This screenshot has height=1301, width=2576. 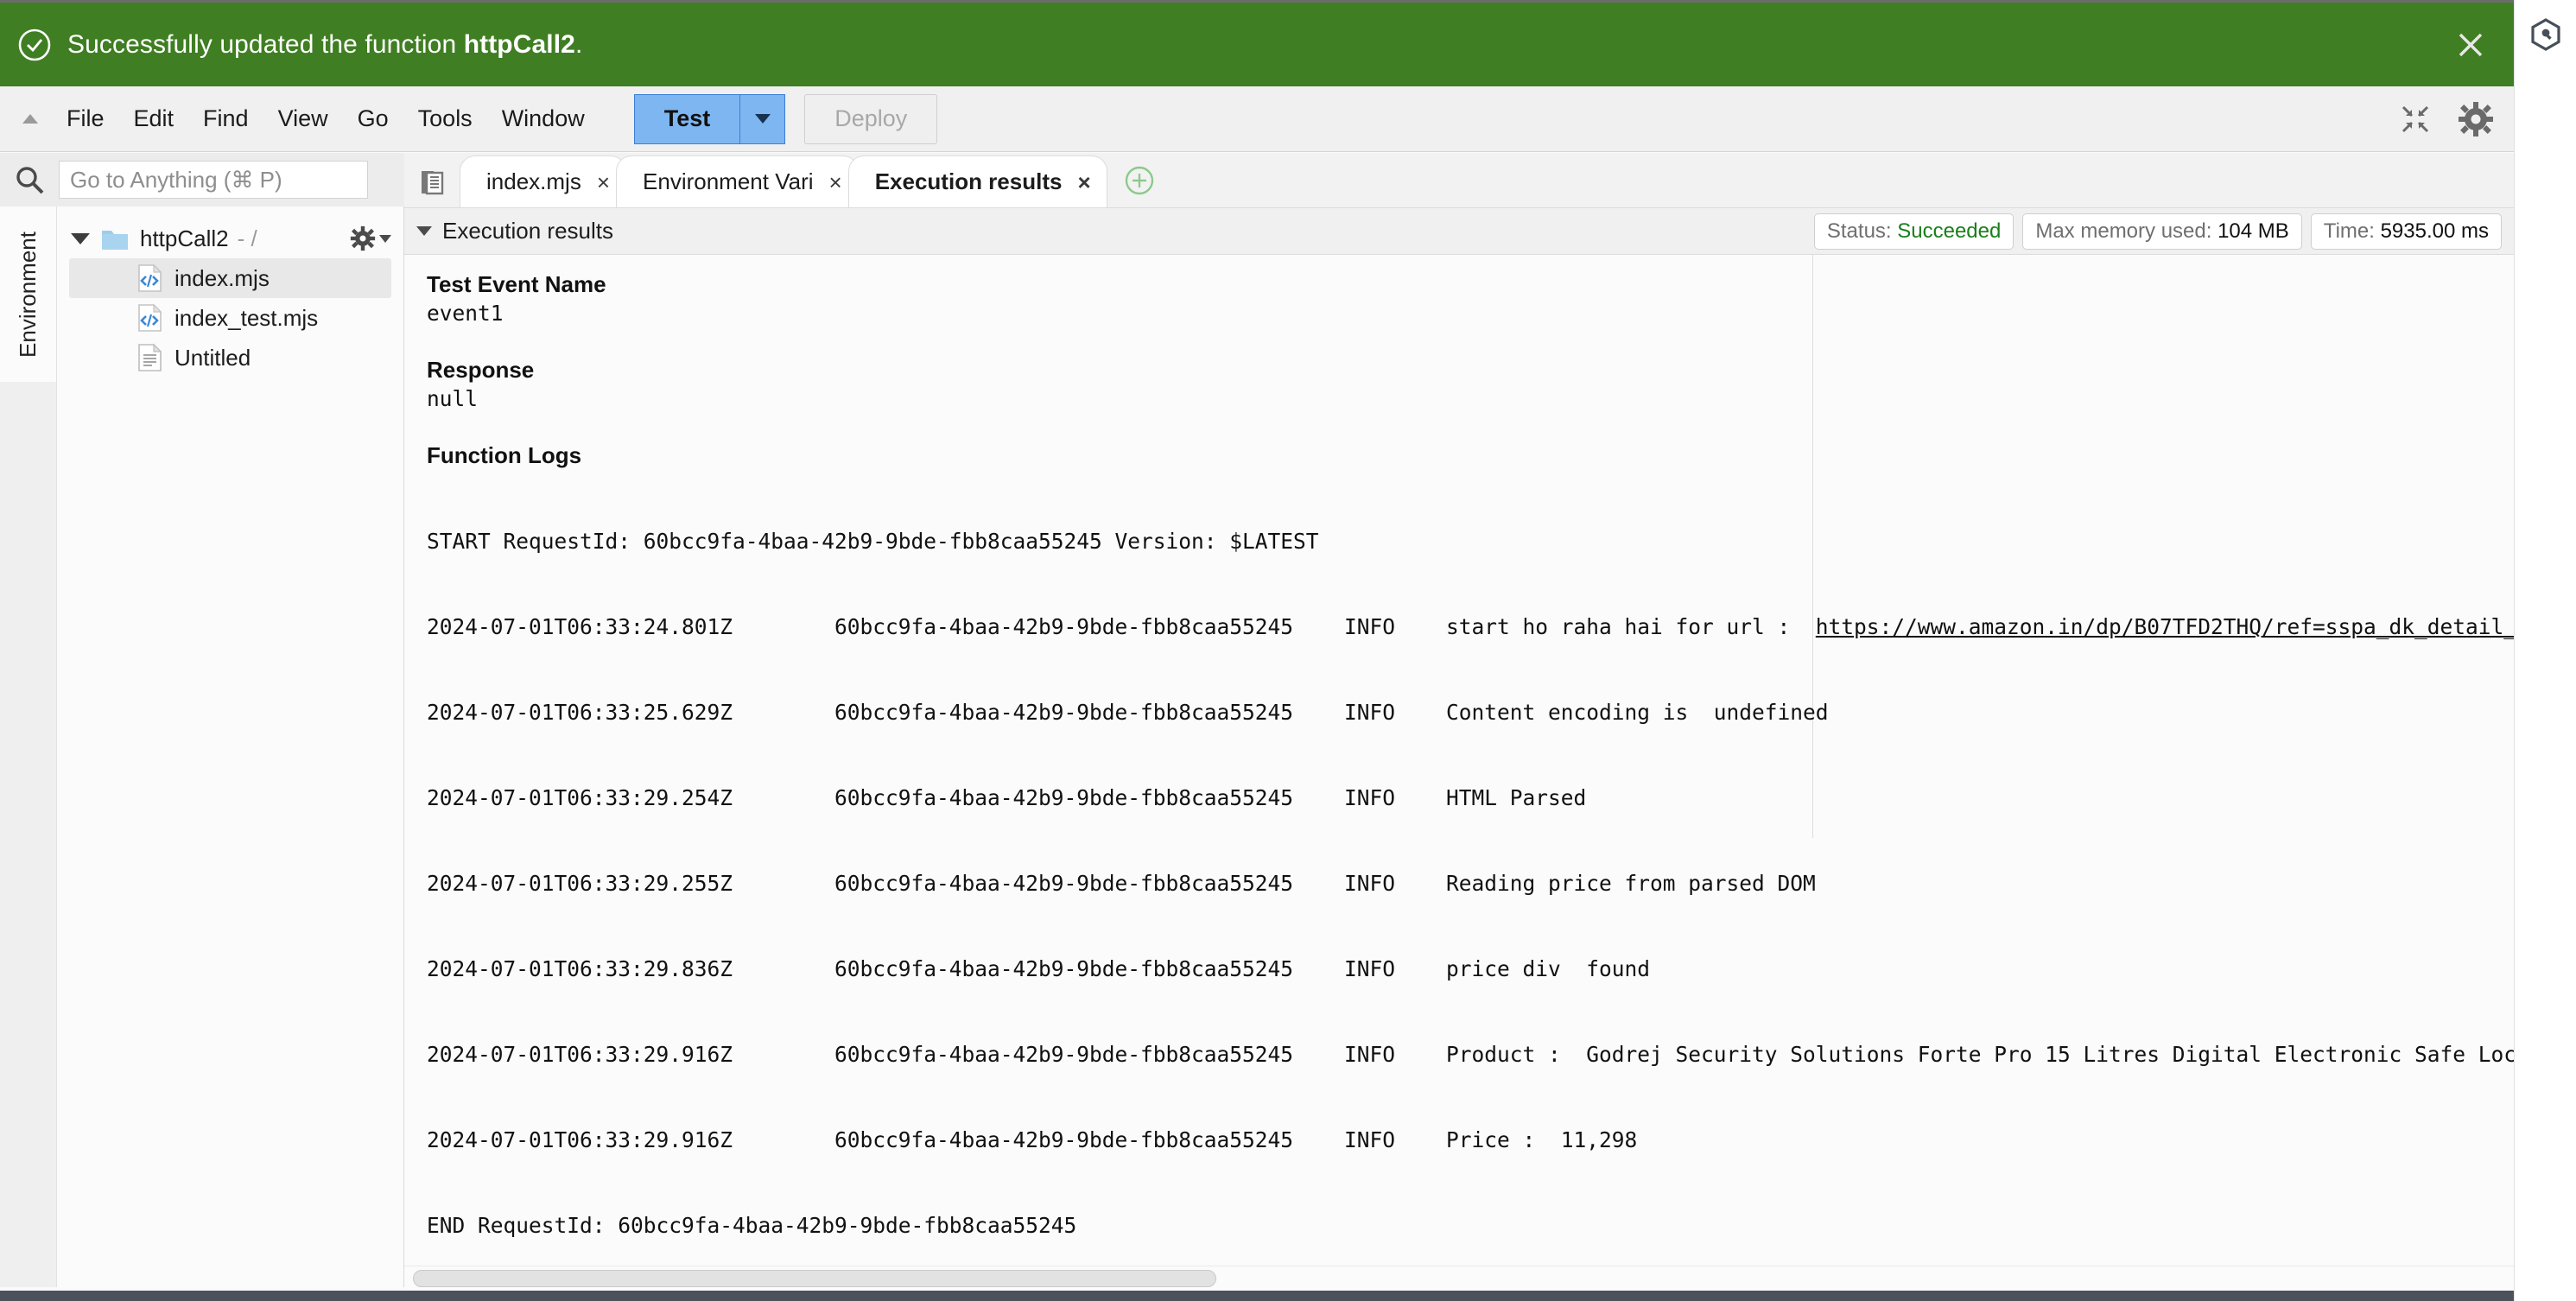 I want to click on time-badge: Time: 5935.00 ms, so click(x=2406, y=231).